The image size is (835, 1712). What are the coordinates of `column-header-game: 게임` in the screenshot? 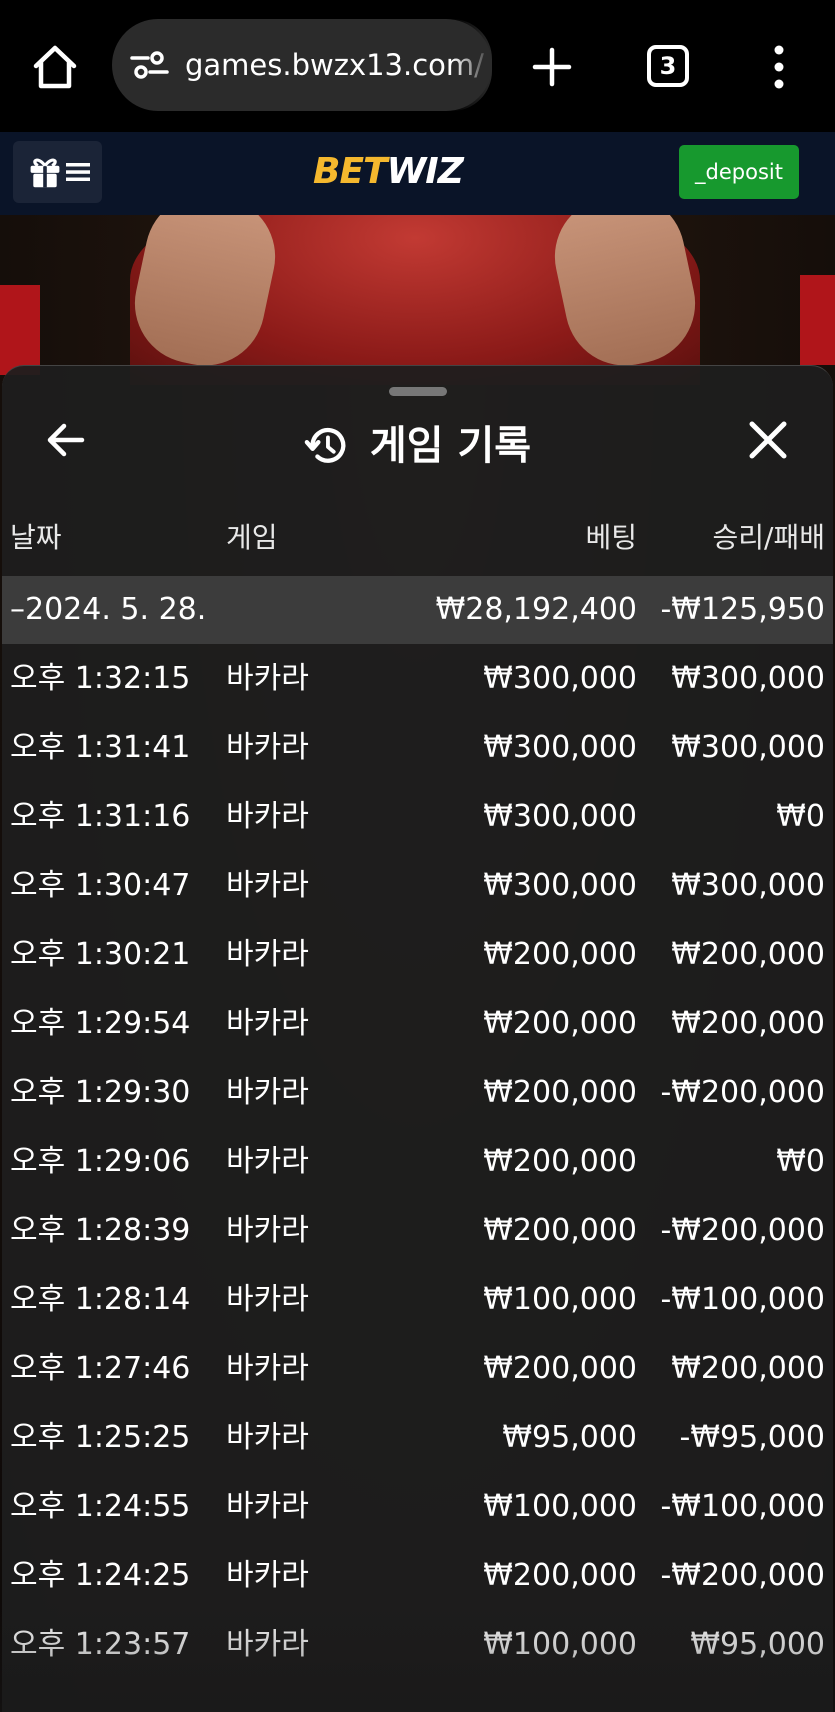 It's located at (252, 537).